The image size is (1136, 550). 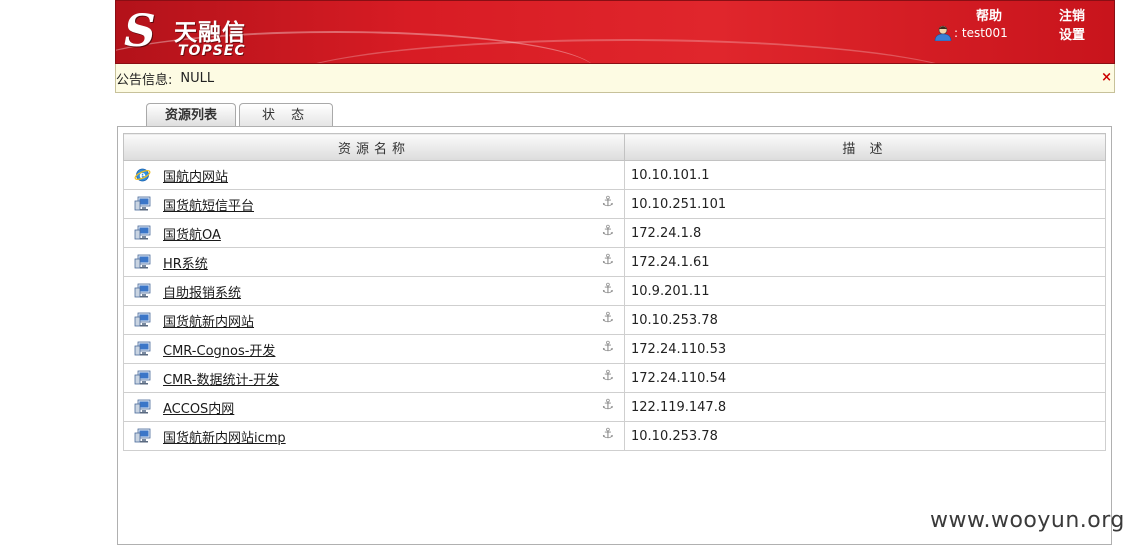 What do you see at coordinates (374, 147) in the screenshot?
I see `column-header-resource-name: 资源名称` at bounding box center [374, 147].